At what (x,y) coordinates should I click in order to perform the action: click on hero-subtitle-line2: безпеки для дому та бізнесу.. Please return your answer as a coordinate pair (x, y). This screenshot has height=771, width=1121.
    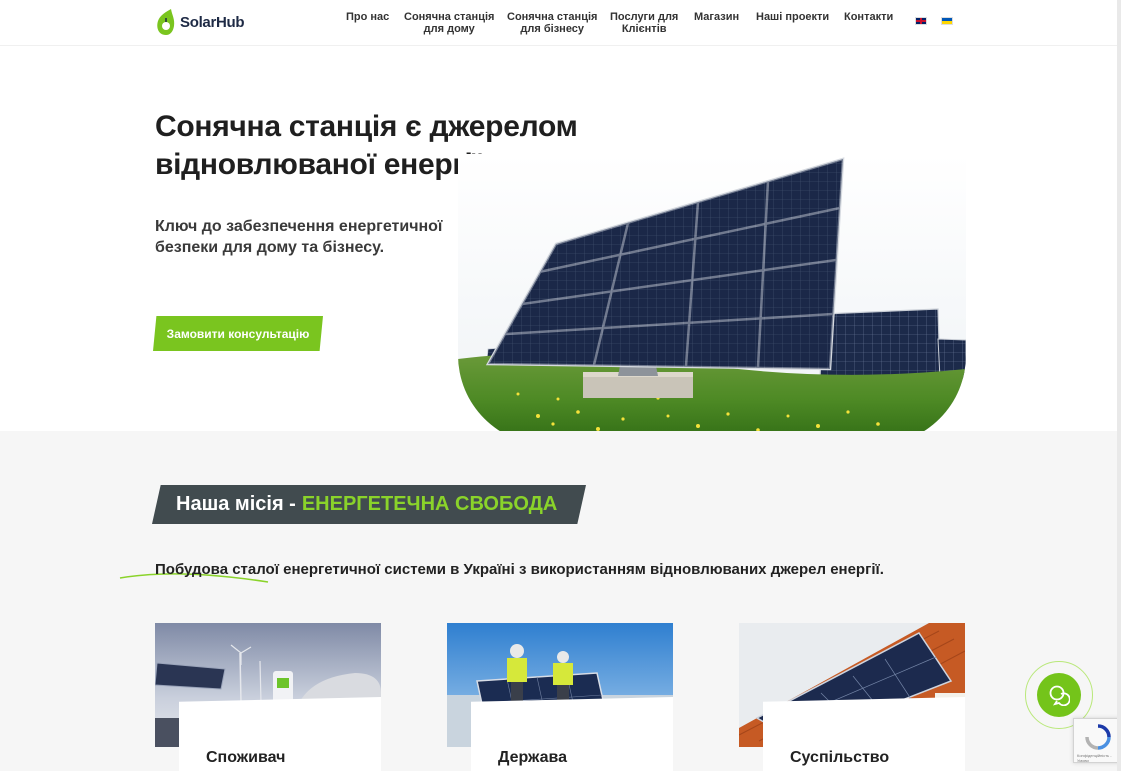
    Looking at the image, I should click on (270, 247).